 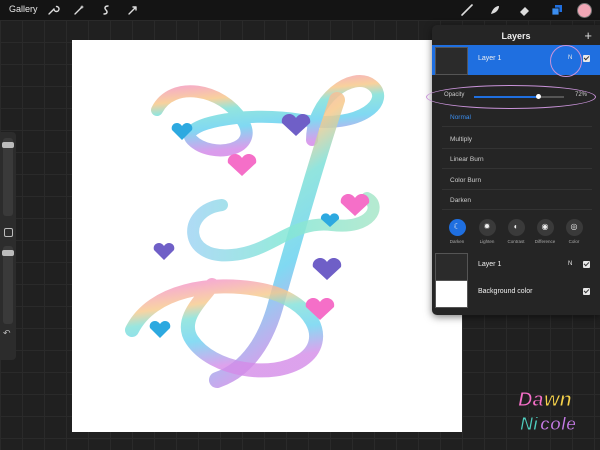 What do you see at coordinates (8, 253) in the screenshot?
I see `brush-opacity-thumb` at bounding box center [8, 253].